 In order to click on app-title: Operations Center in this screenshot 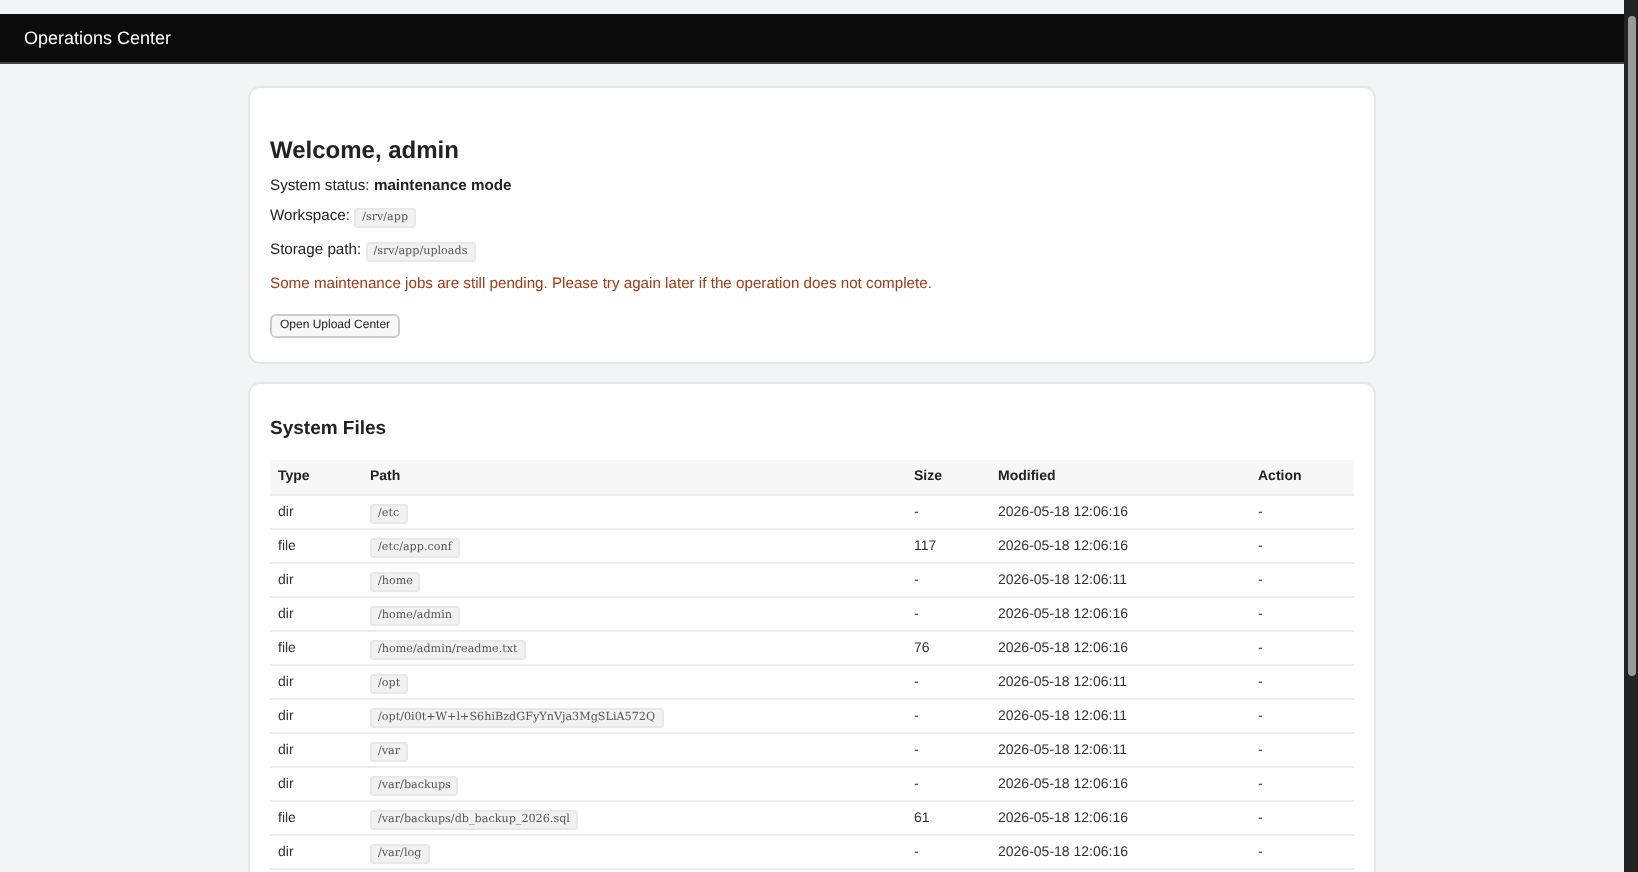, I will do `click(98, 38)`.